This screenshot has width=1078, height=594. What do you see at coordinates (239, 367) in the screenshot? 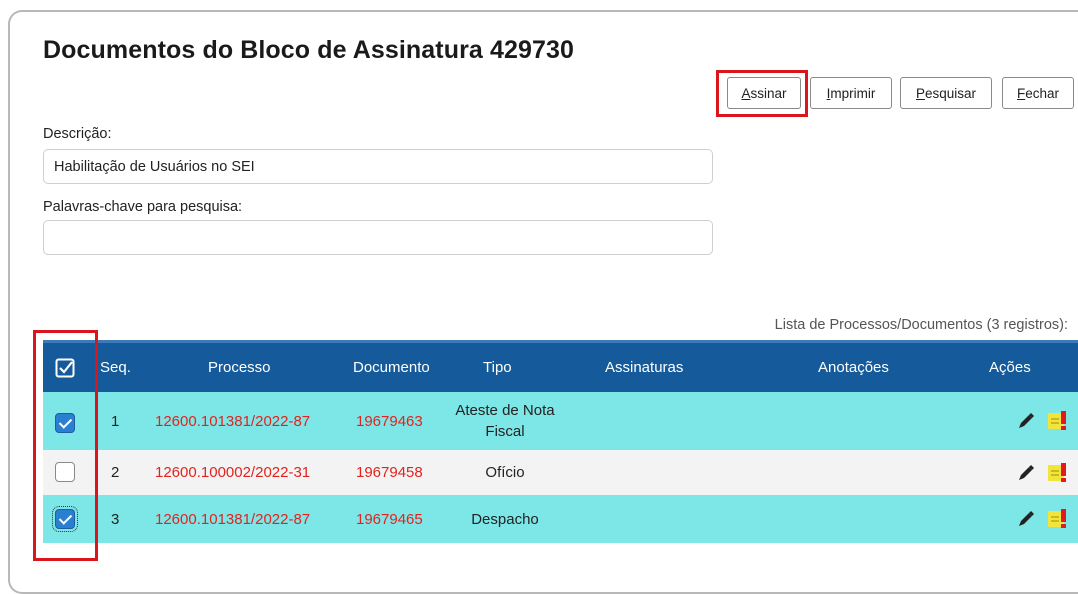
I see `col-processo: Processo` at bounding box center [239, 367].